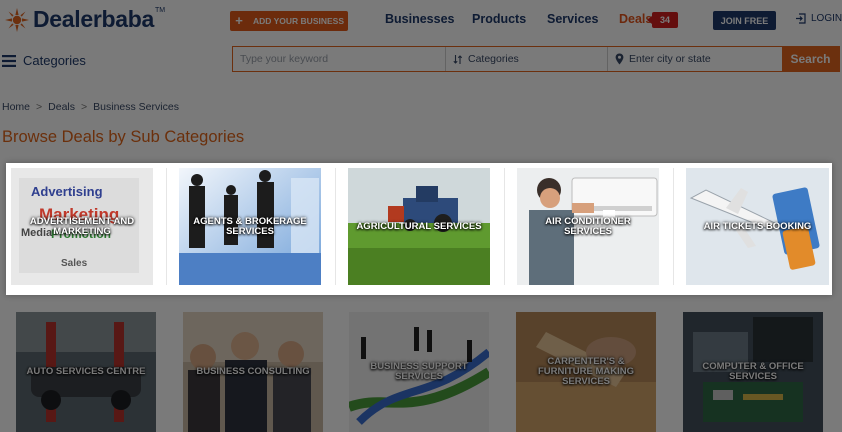  I want to click on category-tile-label: CARPENTER'S & FURNITURE MAKING SERVICES, so click(586, 371).